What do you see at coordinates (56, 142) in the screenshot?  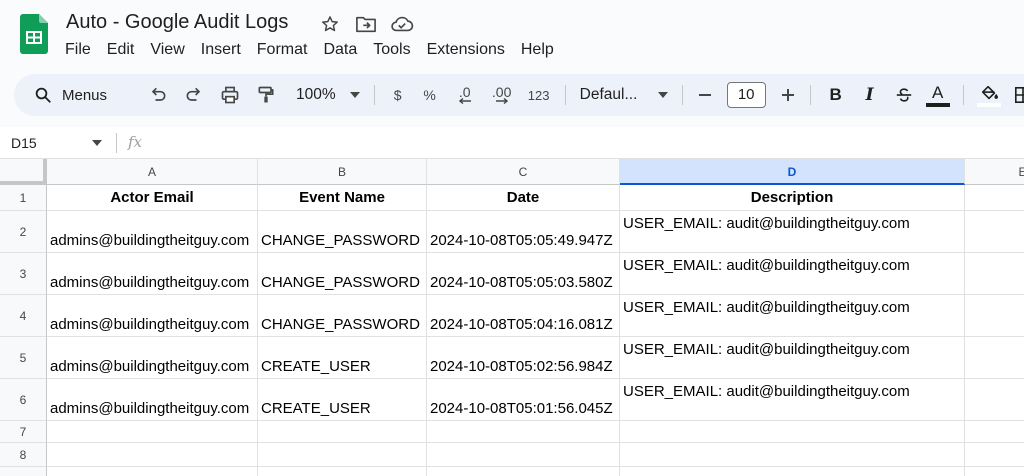 I see `name-box: D15` at bounding box center [56, 142].